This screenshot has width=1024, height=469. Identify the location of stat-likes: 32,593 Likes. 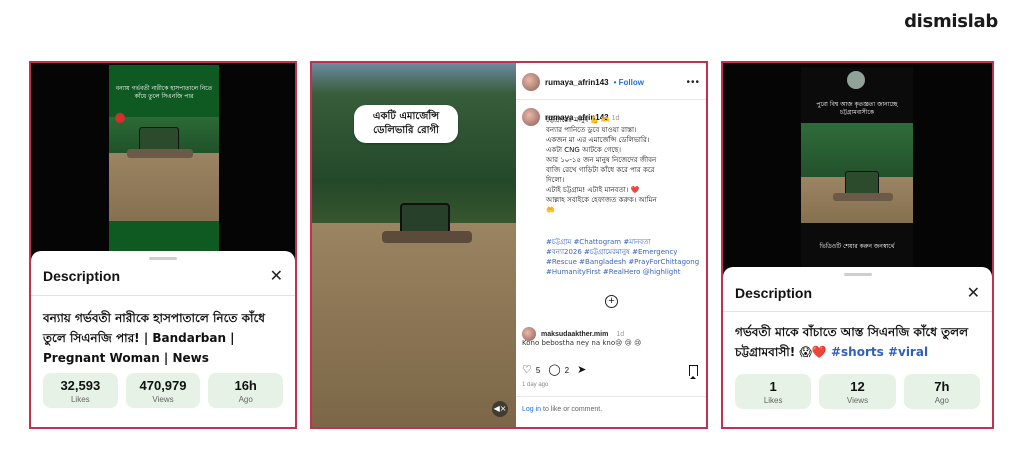
(80, 390).